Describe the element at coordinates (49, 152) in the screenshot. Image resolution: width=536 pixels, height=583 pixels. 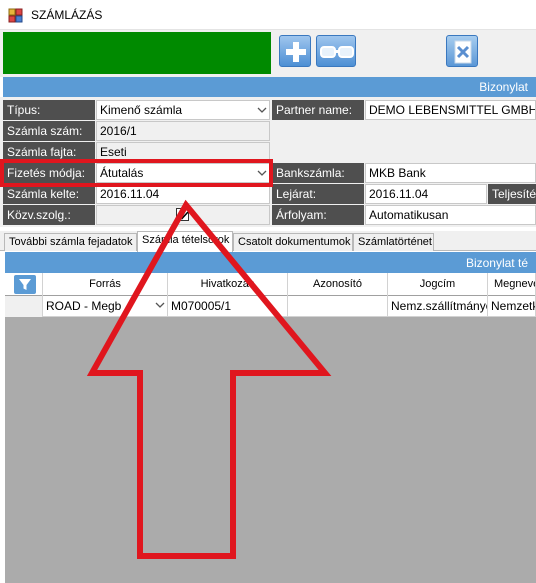
I see `invoice-kind-label: Számla fajta:` at that location.